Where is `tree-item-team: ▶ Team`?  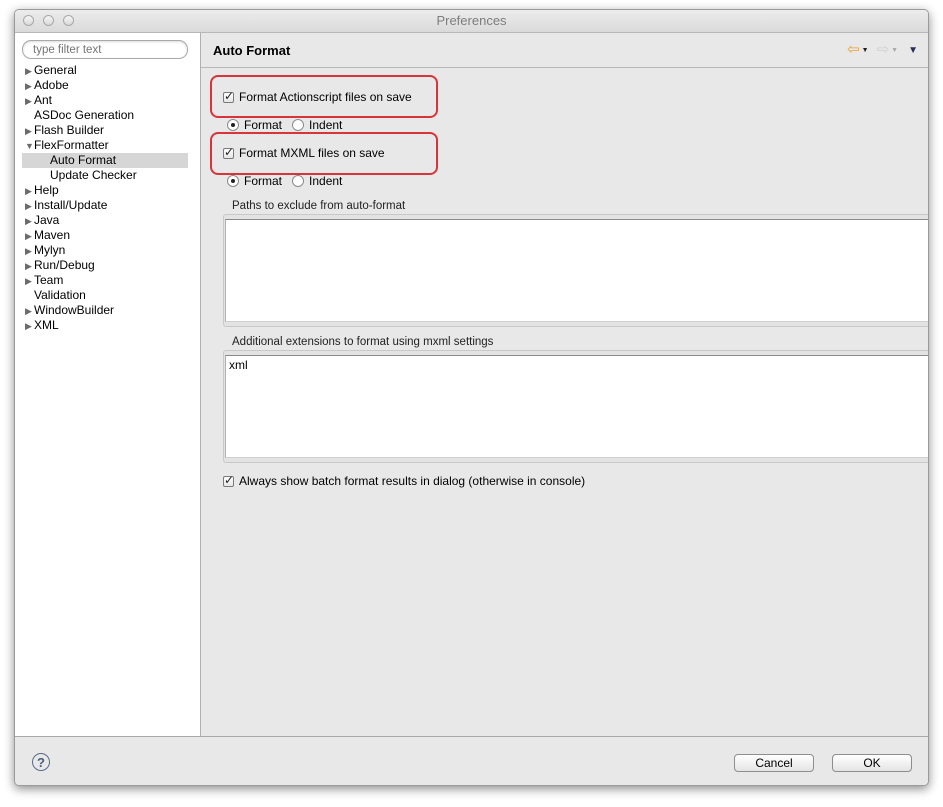
tree-item-team: ▶ Team is located at coordinates (105, 280).